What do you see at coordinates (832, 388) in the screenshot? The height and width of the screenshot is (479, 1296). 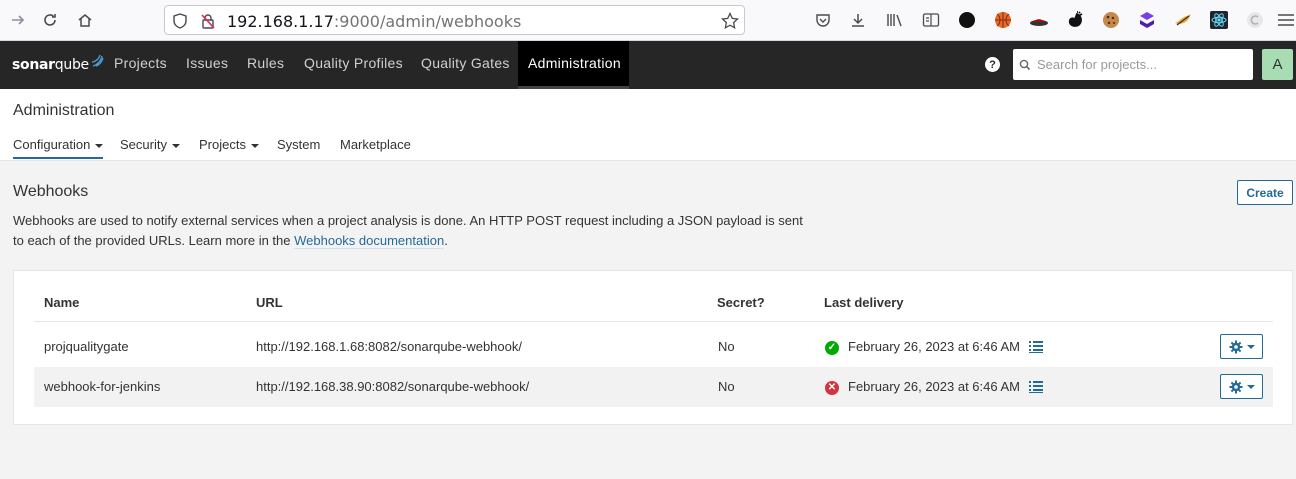 I see `failure-x-icon: ✕` at bounding box center [832, 388].